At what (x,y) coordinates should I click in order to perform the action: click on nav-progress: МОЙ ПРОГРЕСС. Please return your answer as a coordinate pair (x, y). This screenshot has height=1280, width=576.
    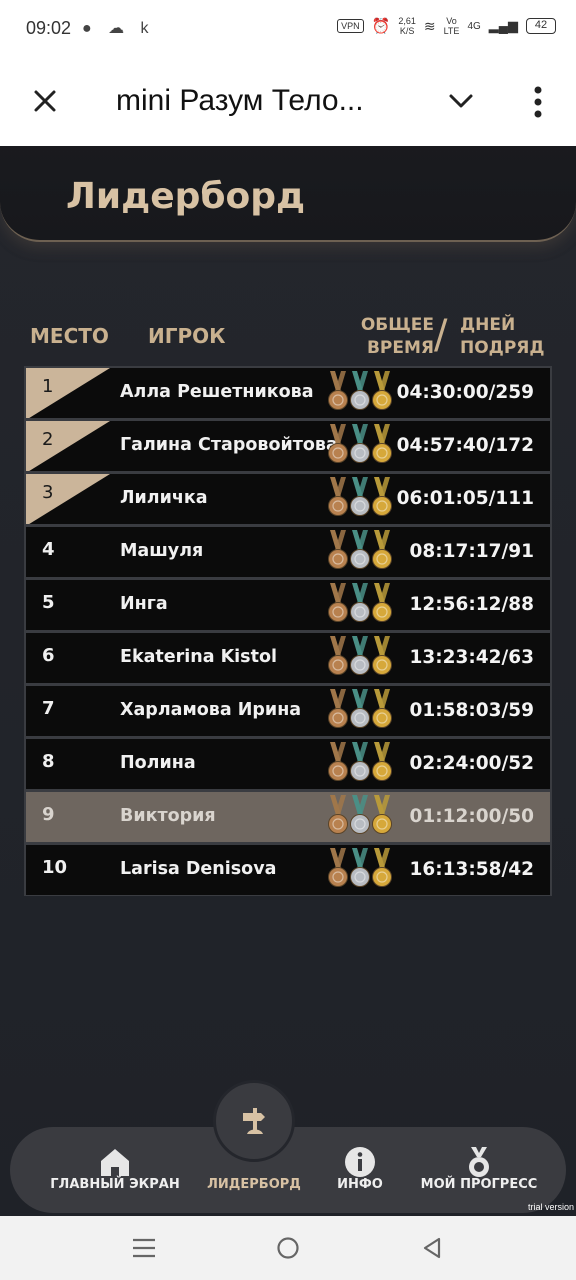
    Looking at the image, I should click on (479, 1170).